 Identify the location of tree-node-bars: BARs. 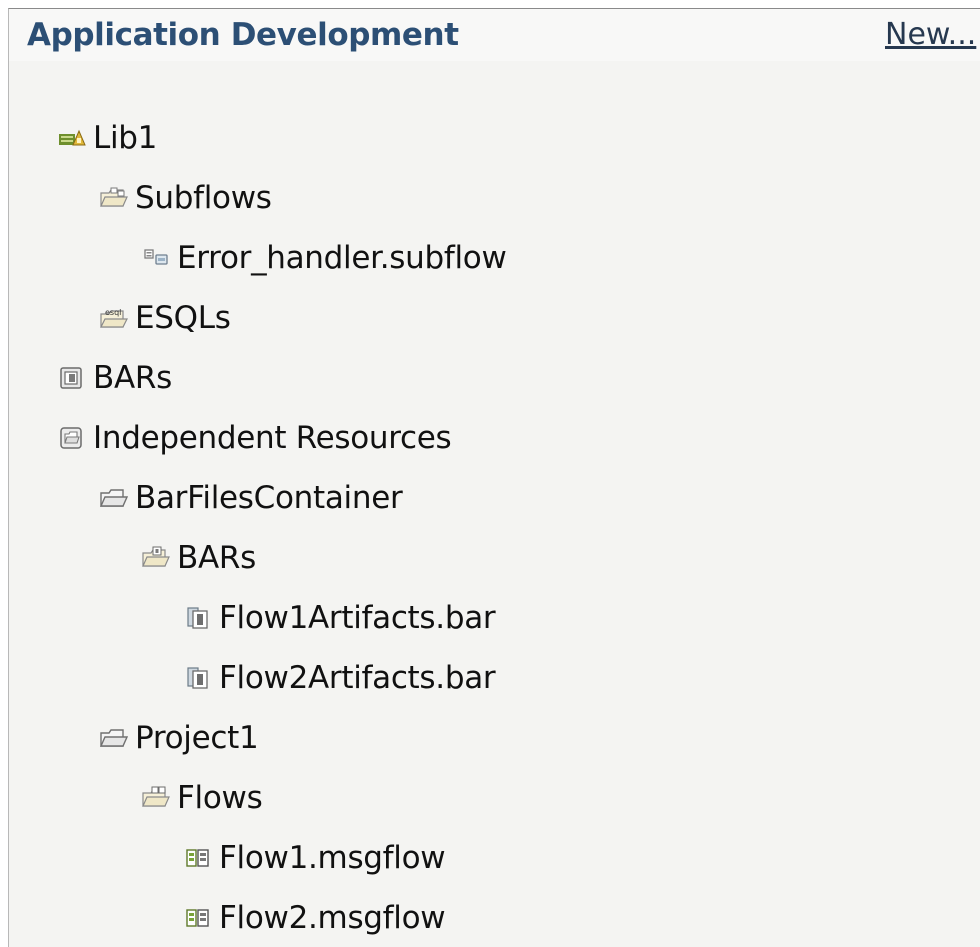
(114, 378).